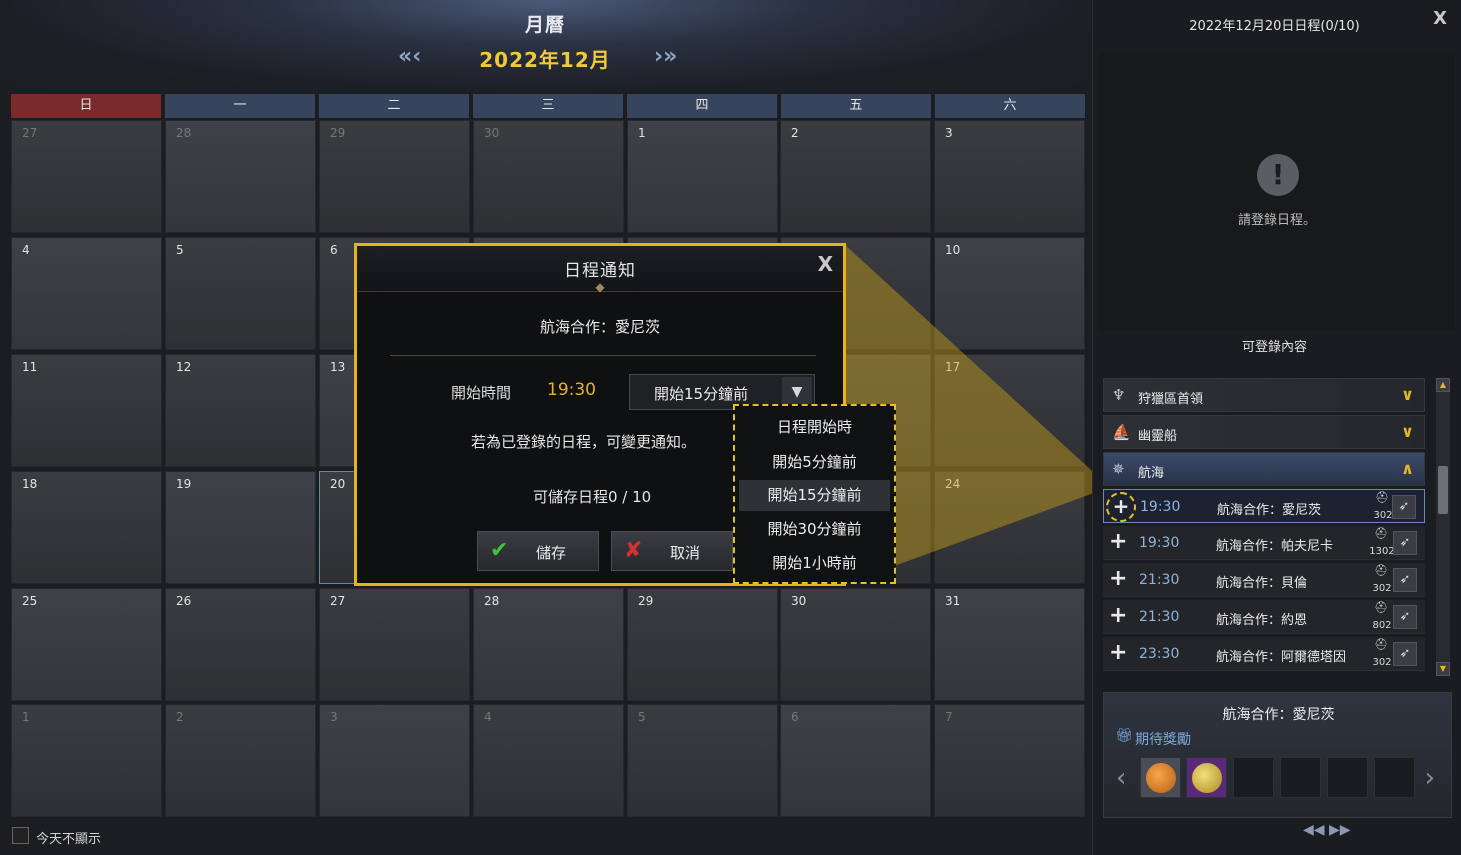 This screenshot has height=855, width=1461. Describe the element at coordinates (1009, 527) in the screenshot. I see `calendar-day: 24` at that location.